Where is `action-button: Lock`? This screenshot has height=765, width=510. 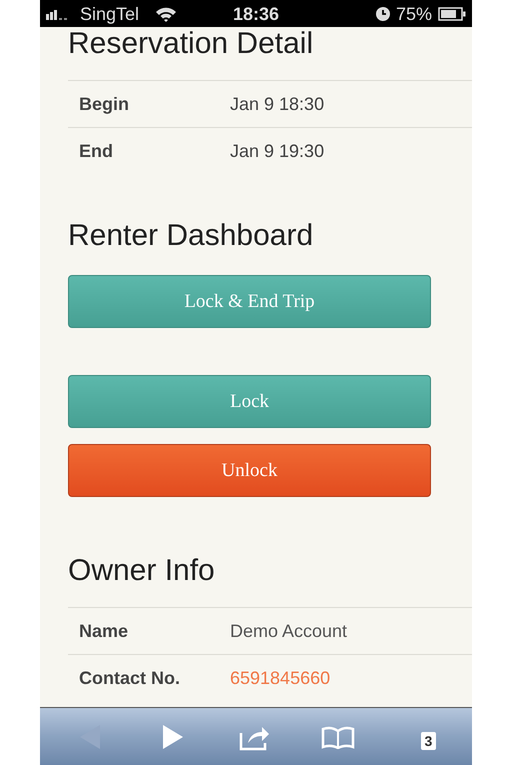
action-button: Lock is located at coordinates (249, 401).